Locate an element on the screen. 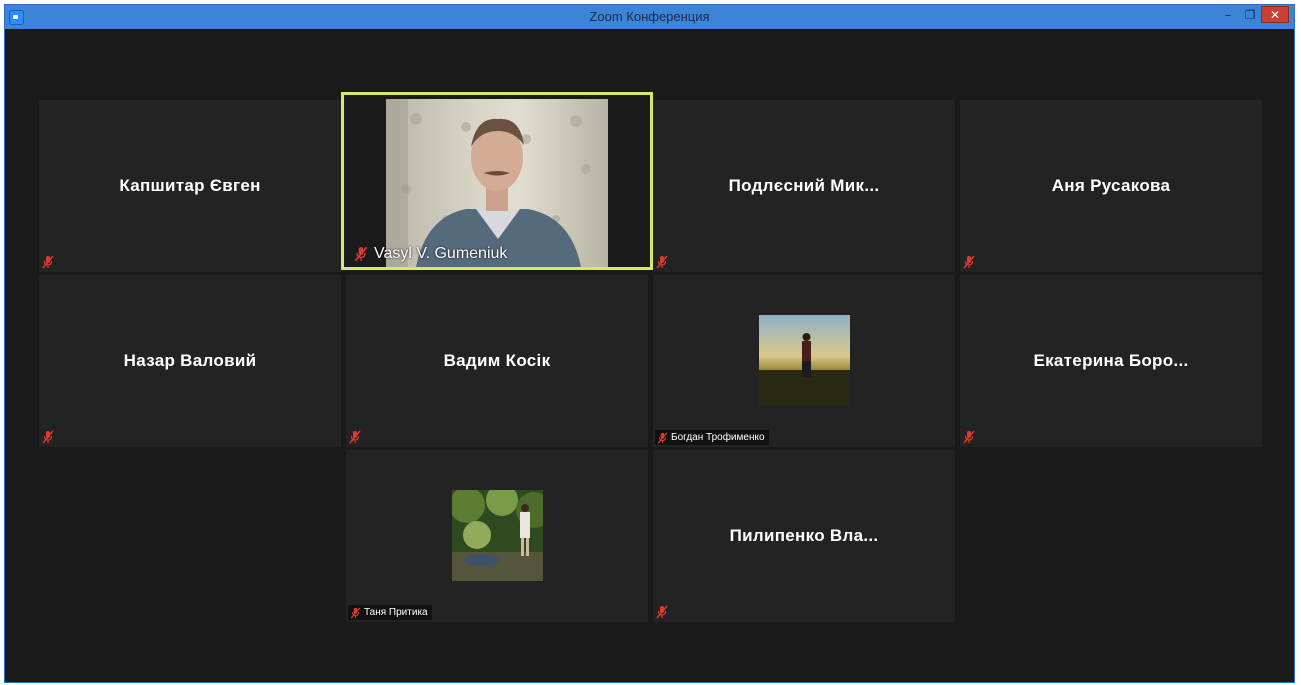 The width and height of the screenshot is (1301, 685). active-speaker-tile: Vasyl V. Gumeniuk is located at coordinates (497, 181).